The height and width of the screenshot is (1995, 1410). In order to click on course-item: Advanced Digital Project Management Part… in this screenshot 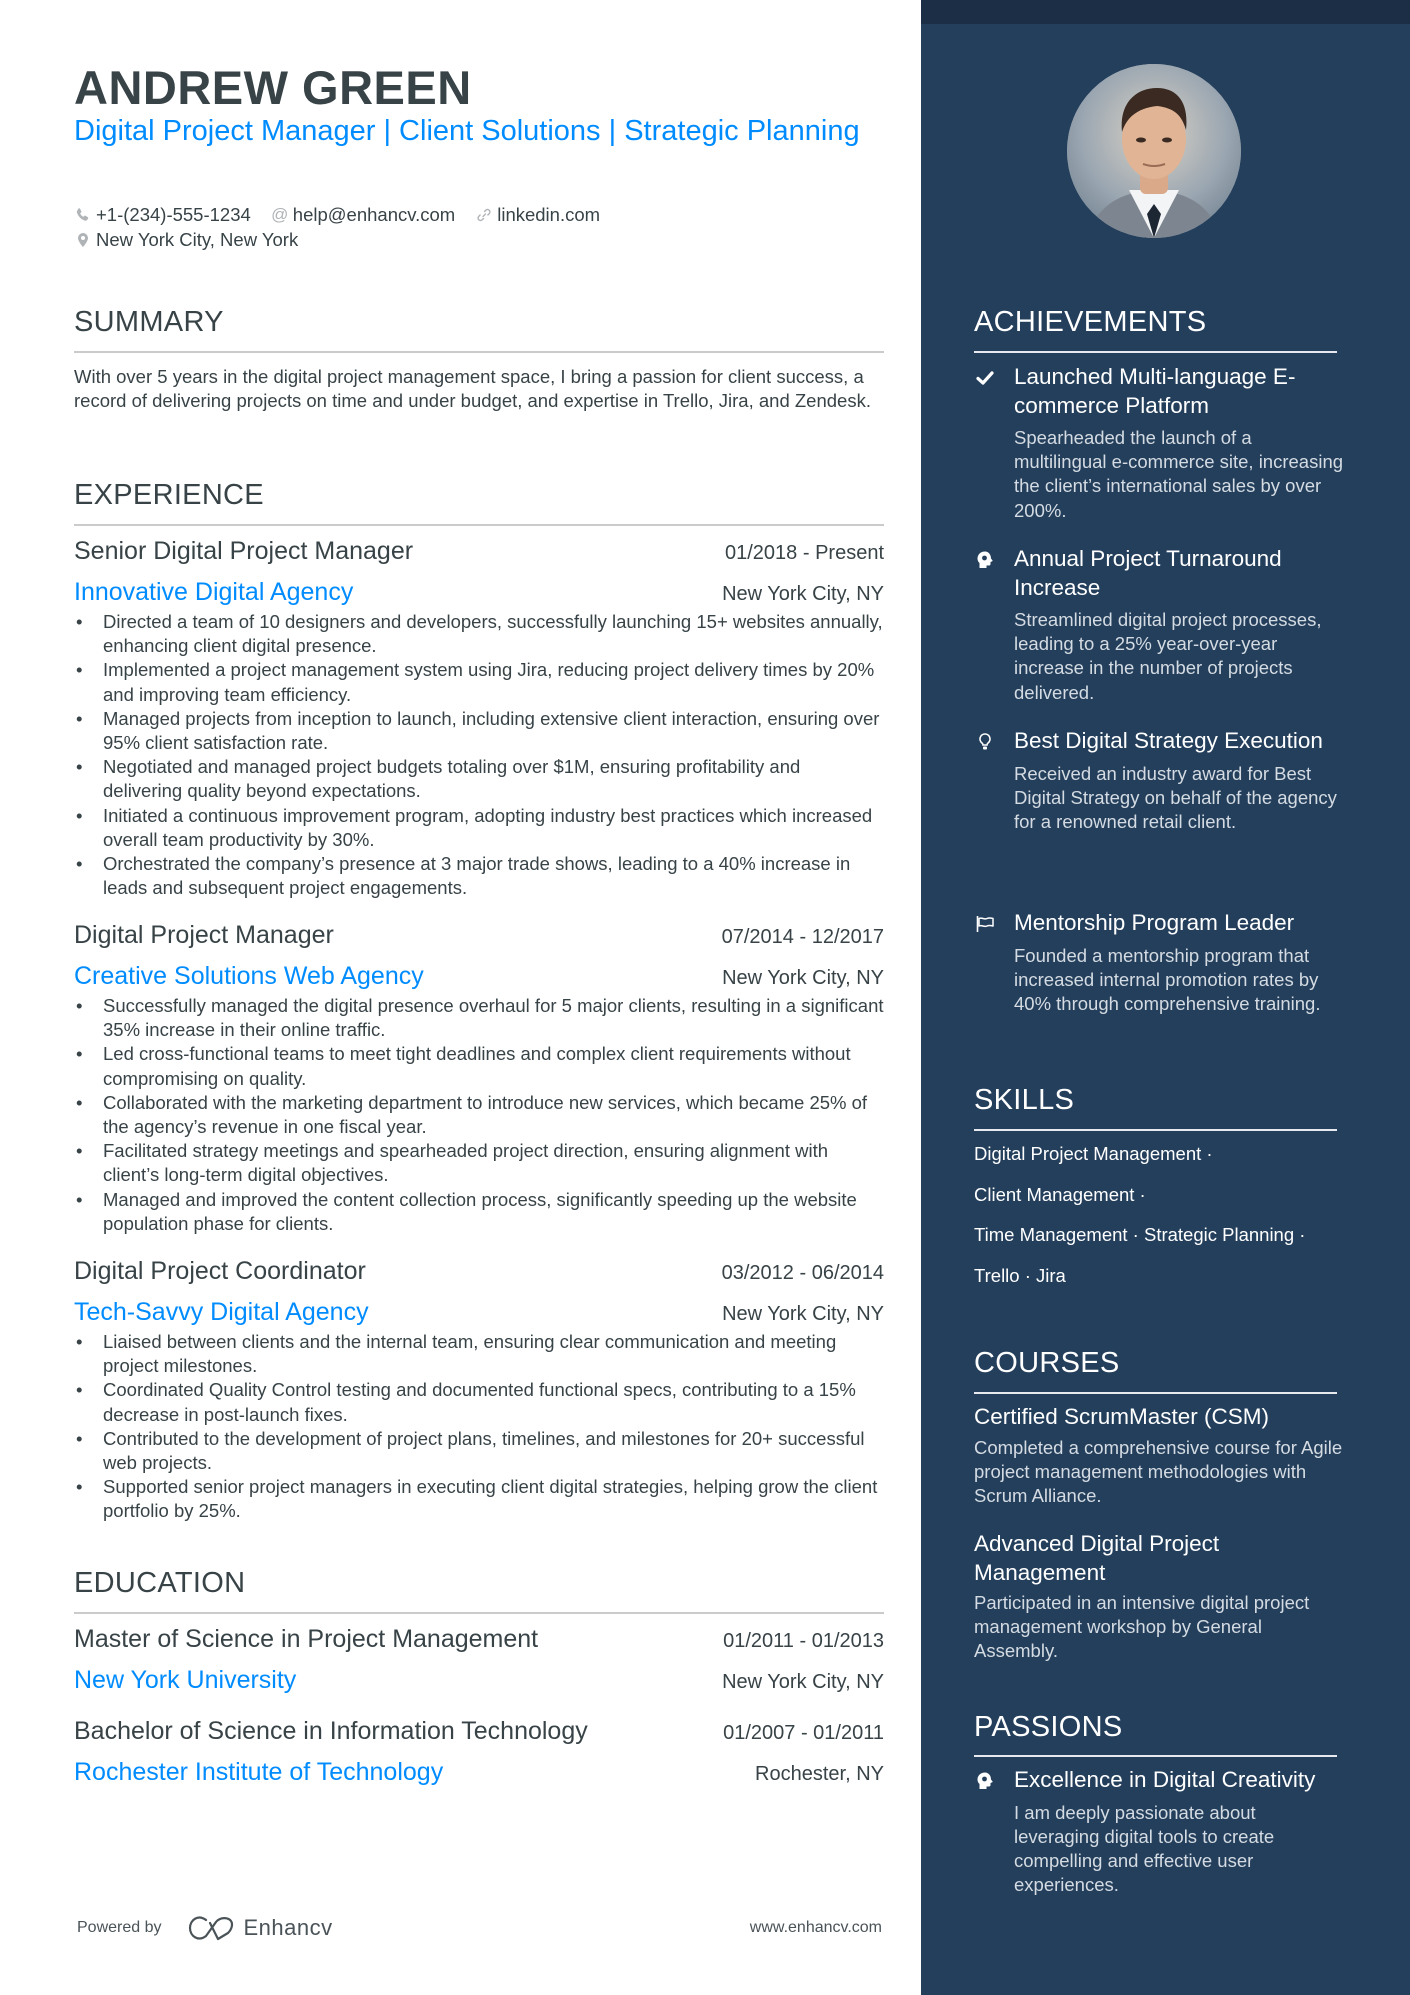, I will do `click(1159, 1597)`.